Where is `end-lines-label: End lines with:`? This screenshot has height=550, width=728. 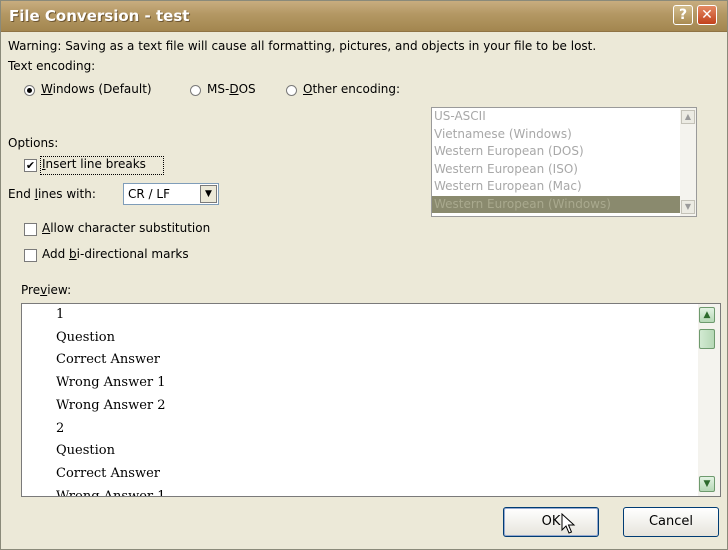
end-lines-label: End lines with: is located at coordinates (52, 194).